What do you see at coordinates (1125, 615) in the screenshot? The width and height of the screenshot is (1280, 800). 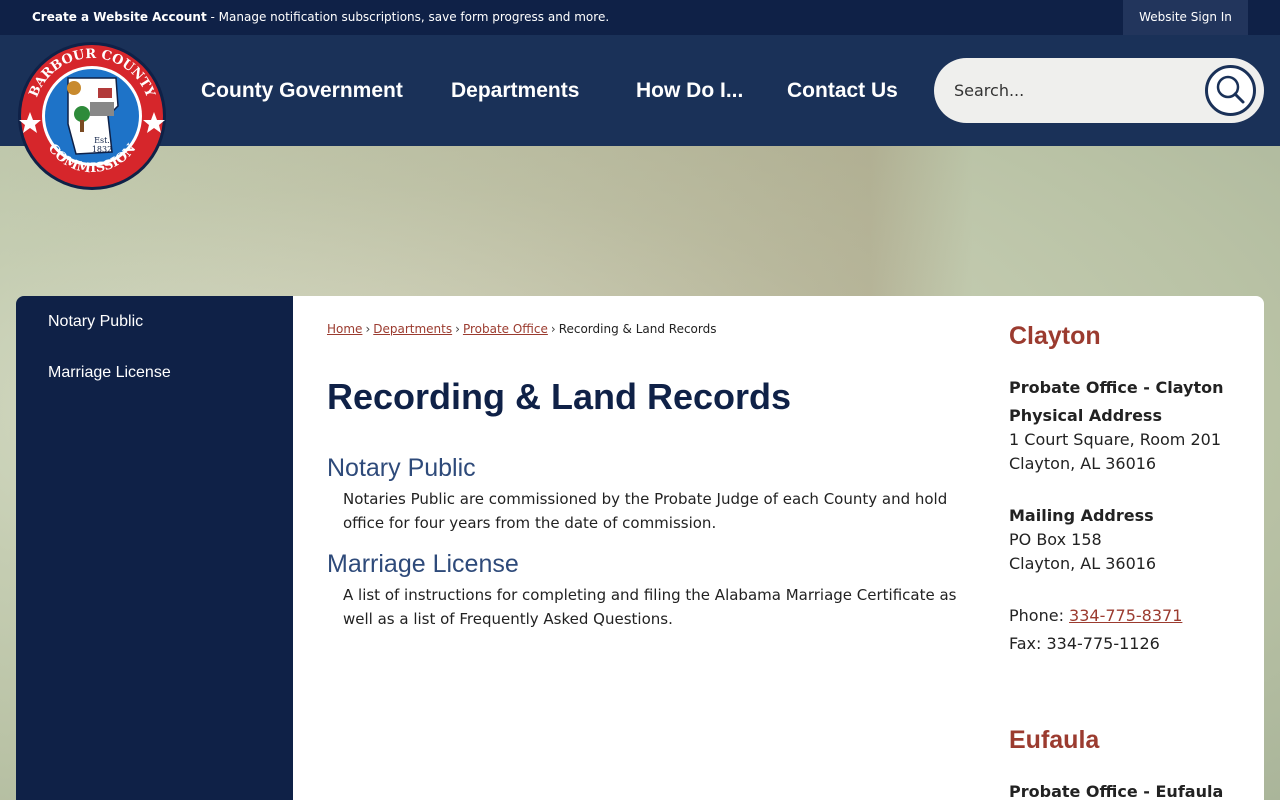 I see `phone-link: 334-775-8371` at bounding box center [1125, 615].